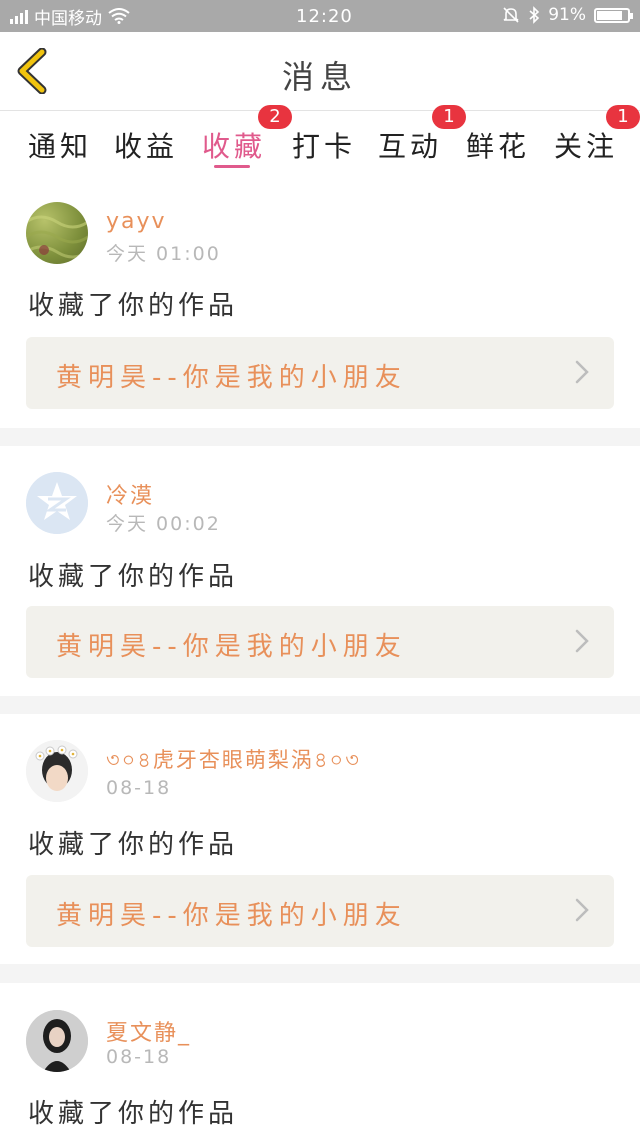 This screenshot has width=640, height=1138. I want to click on tab-favorites: 收藏, so click(234, 145).